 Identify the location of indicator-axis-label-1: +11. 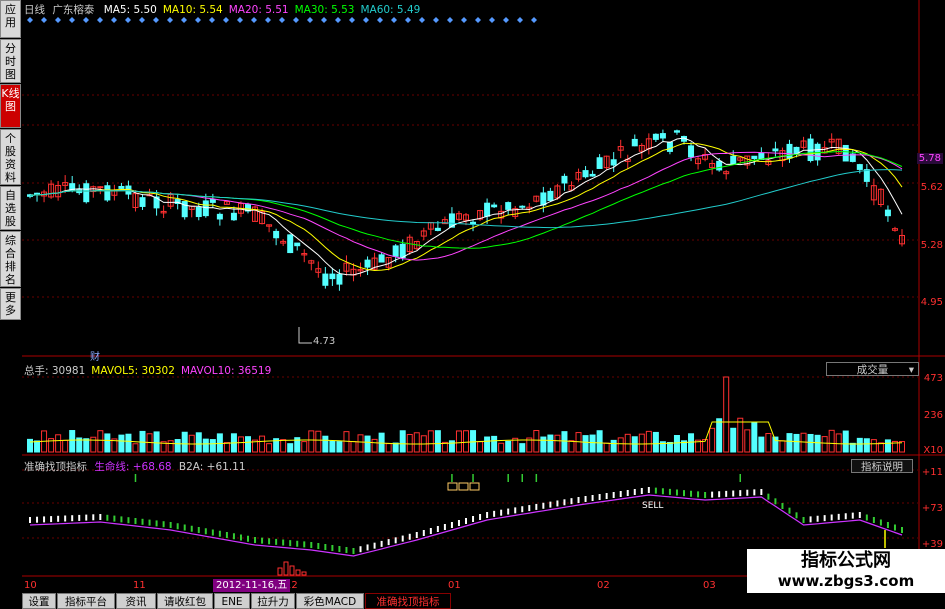
(932, 472).